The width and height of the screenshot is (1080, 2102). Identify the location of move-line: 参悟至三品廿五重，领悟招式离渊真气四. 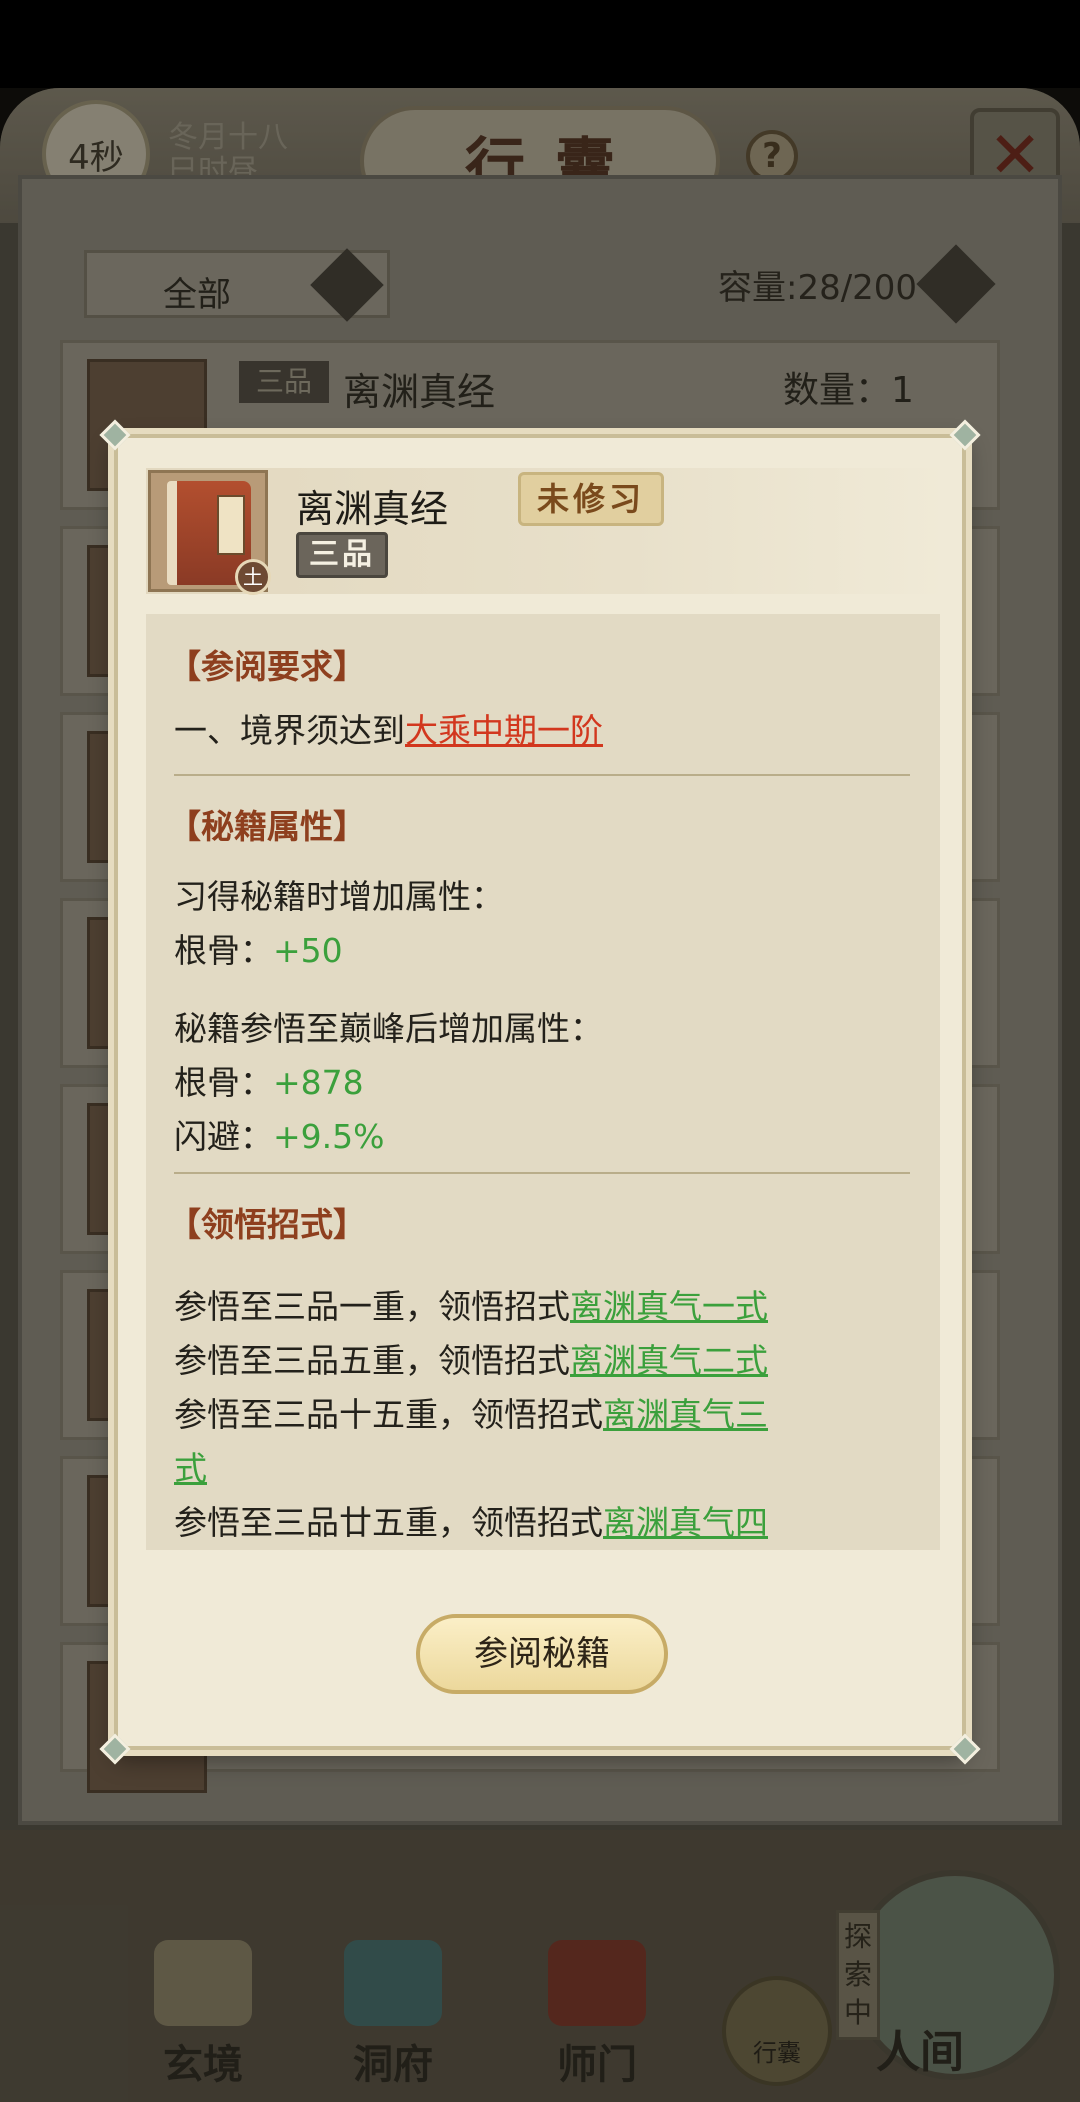
(471, 1520).